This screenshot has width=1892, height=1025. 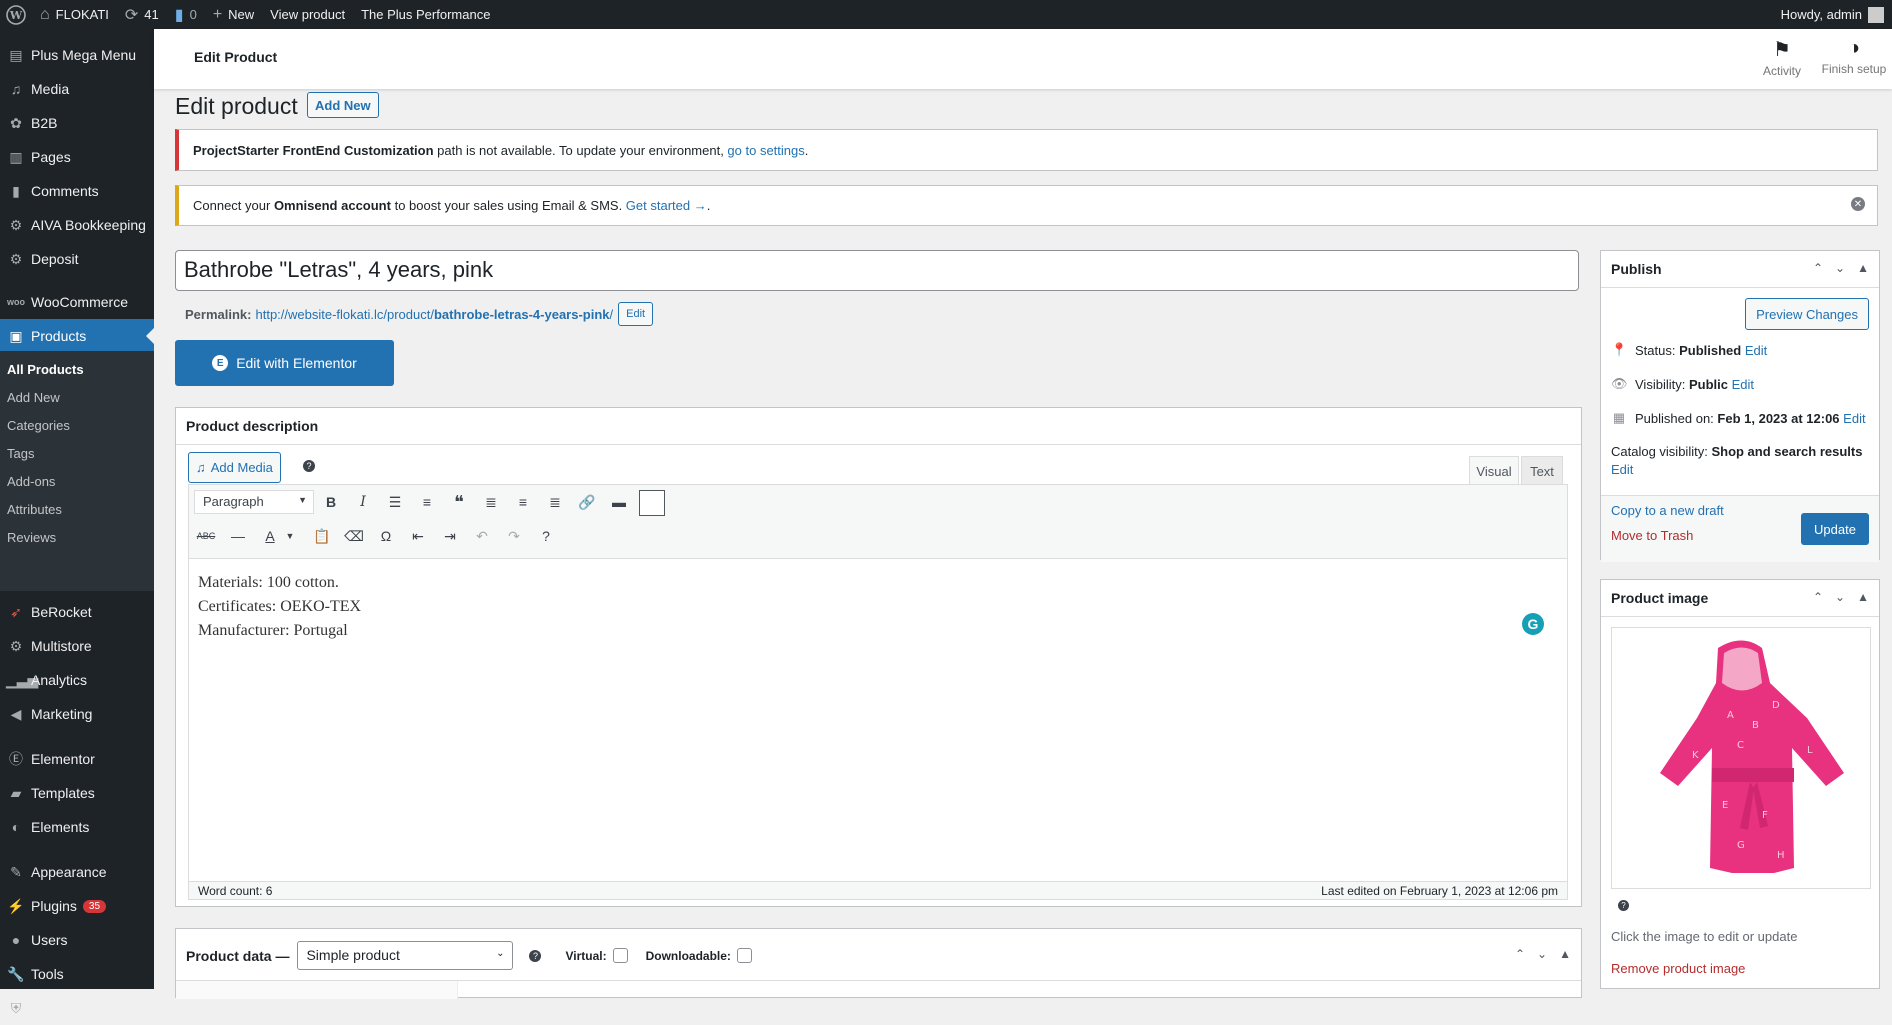 What do you see at coordinates (74, 14) in the screenshot?
I see `site-name-link: ⌂ FLOKATI` at bounding box center [74, 14].